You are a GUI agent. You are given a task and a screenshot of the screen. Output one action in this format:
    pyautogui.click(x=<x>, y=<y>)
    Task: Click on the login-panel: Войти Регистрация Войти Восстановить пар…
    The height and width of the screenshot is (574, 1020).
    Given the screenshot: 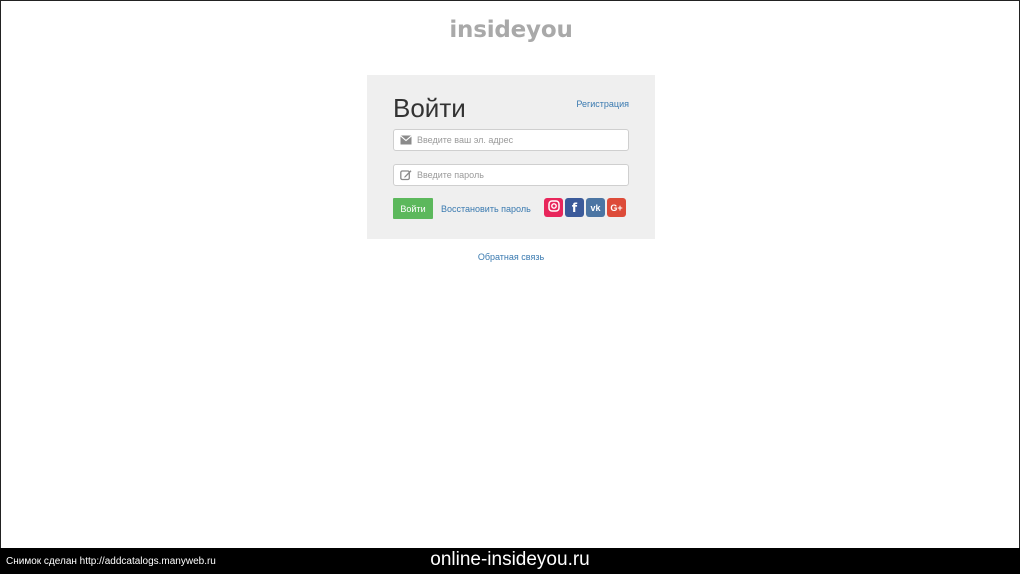 What is the action you would take?
    pyautogui.click(x=511, y=157)
    